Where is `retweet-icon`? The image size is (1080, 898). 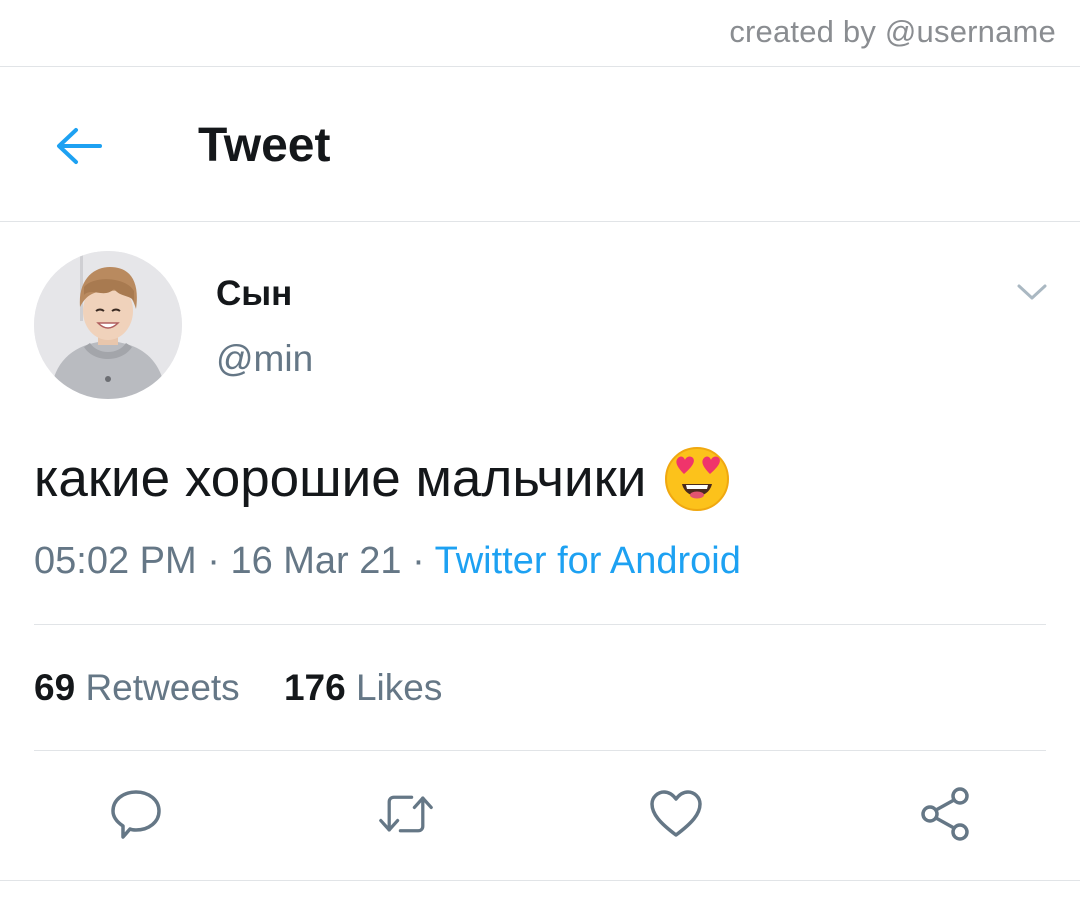
retweet-icon is located at coordinates (406, 814).